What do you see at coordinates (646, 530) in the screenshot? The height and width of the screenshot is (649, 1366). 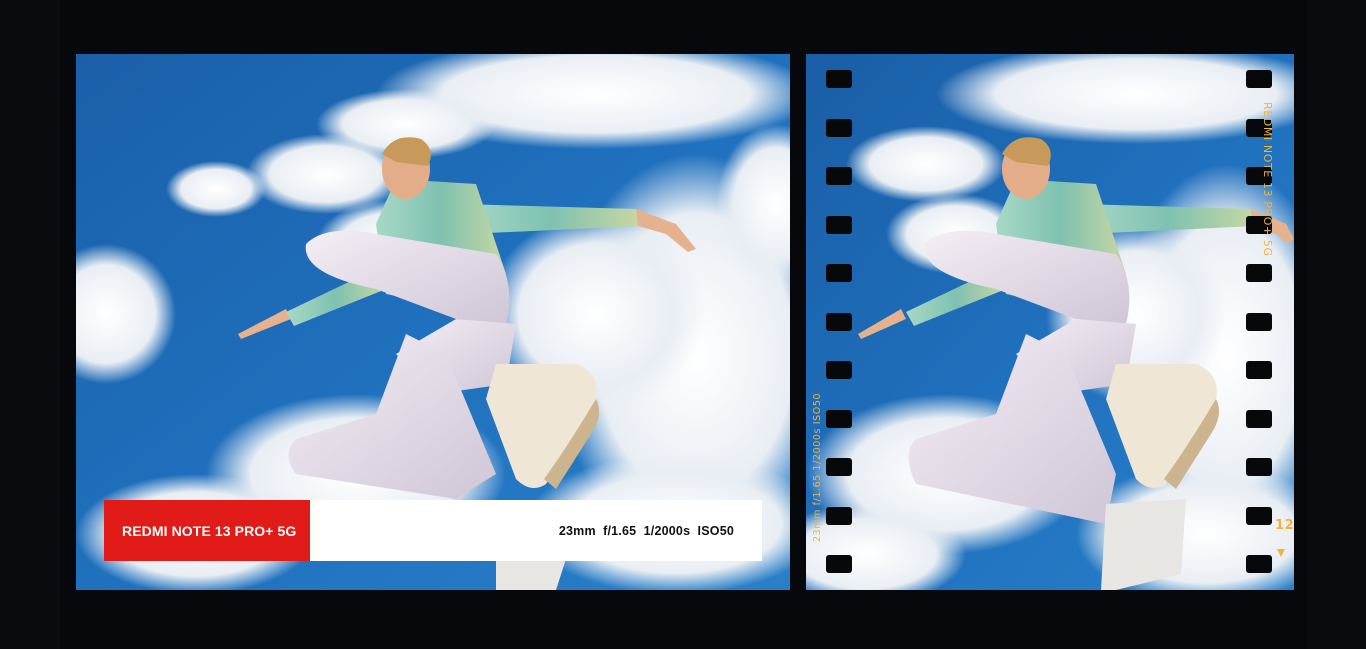 I see `watermark-specs-label: 23mm f/1.65 1/2000s ISO50` at bounding box center [646, 530].